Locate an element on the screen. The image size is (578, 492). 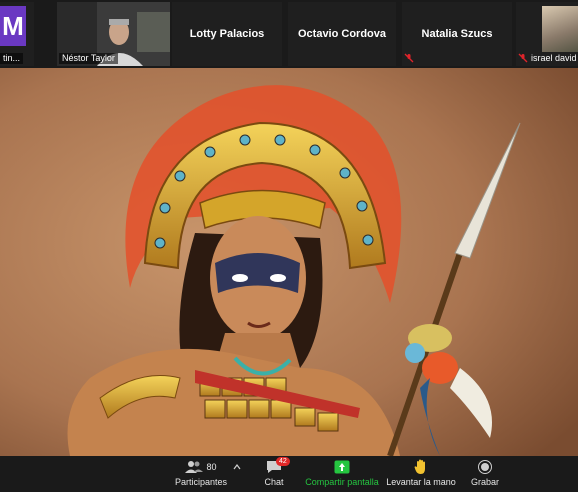
avatar: M is located at coordinates (13, 26).